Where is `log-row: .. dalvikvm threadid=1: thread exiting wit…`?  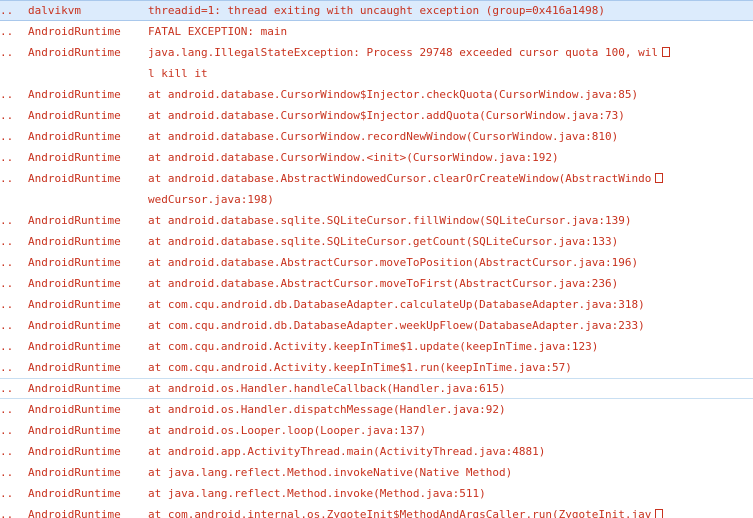
log-row: .. dalvikvm threadid=1: thread exiting wit… is located at coordinates (376, 10).